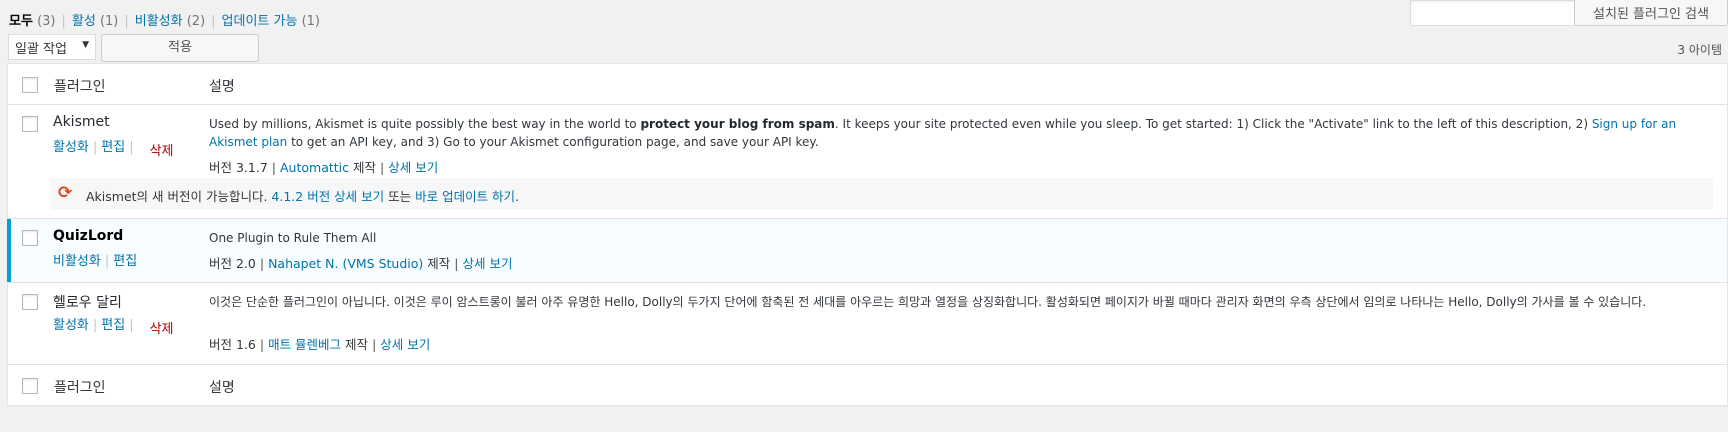 The image size is (1728, 432). What do you see at coordinates (81, 122) in the screenshot?
I see `plugin-name: Akismet` at bounding box center [81, 122].